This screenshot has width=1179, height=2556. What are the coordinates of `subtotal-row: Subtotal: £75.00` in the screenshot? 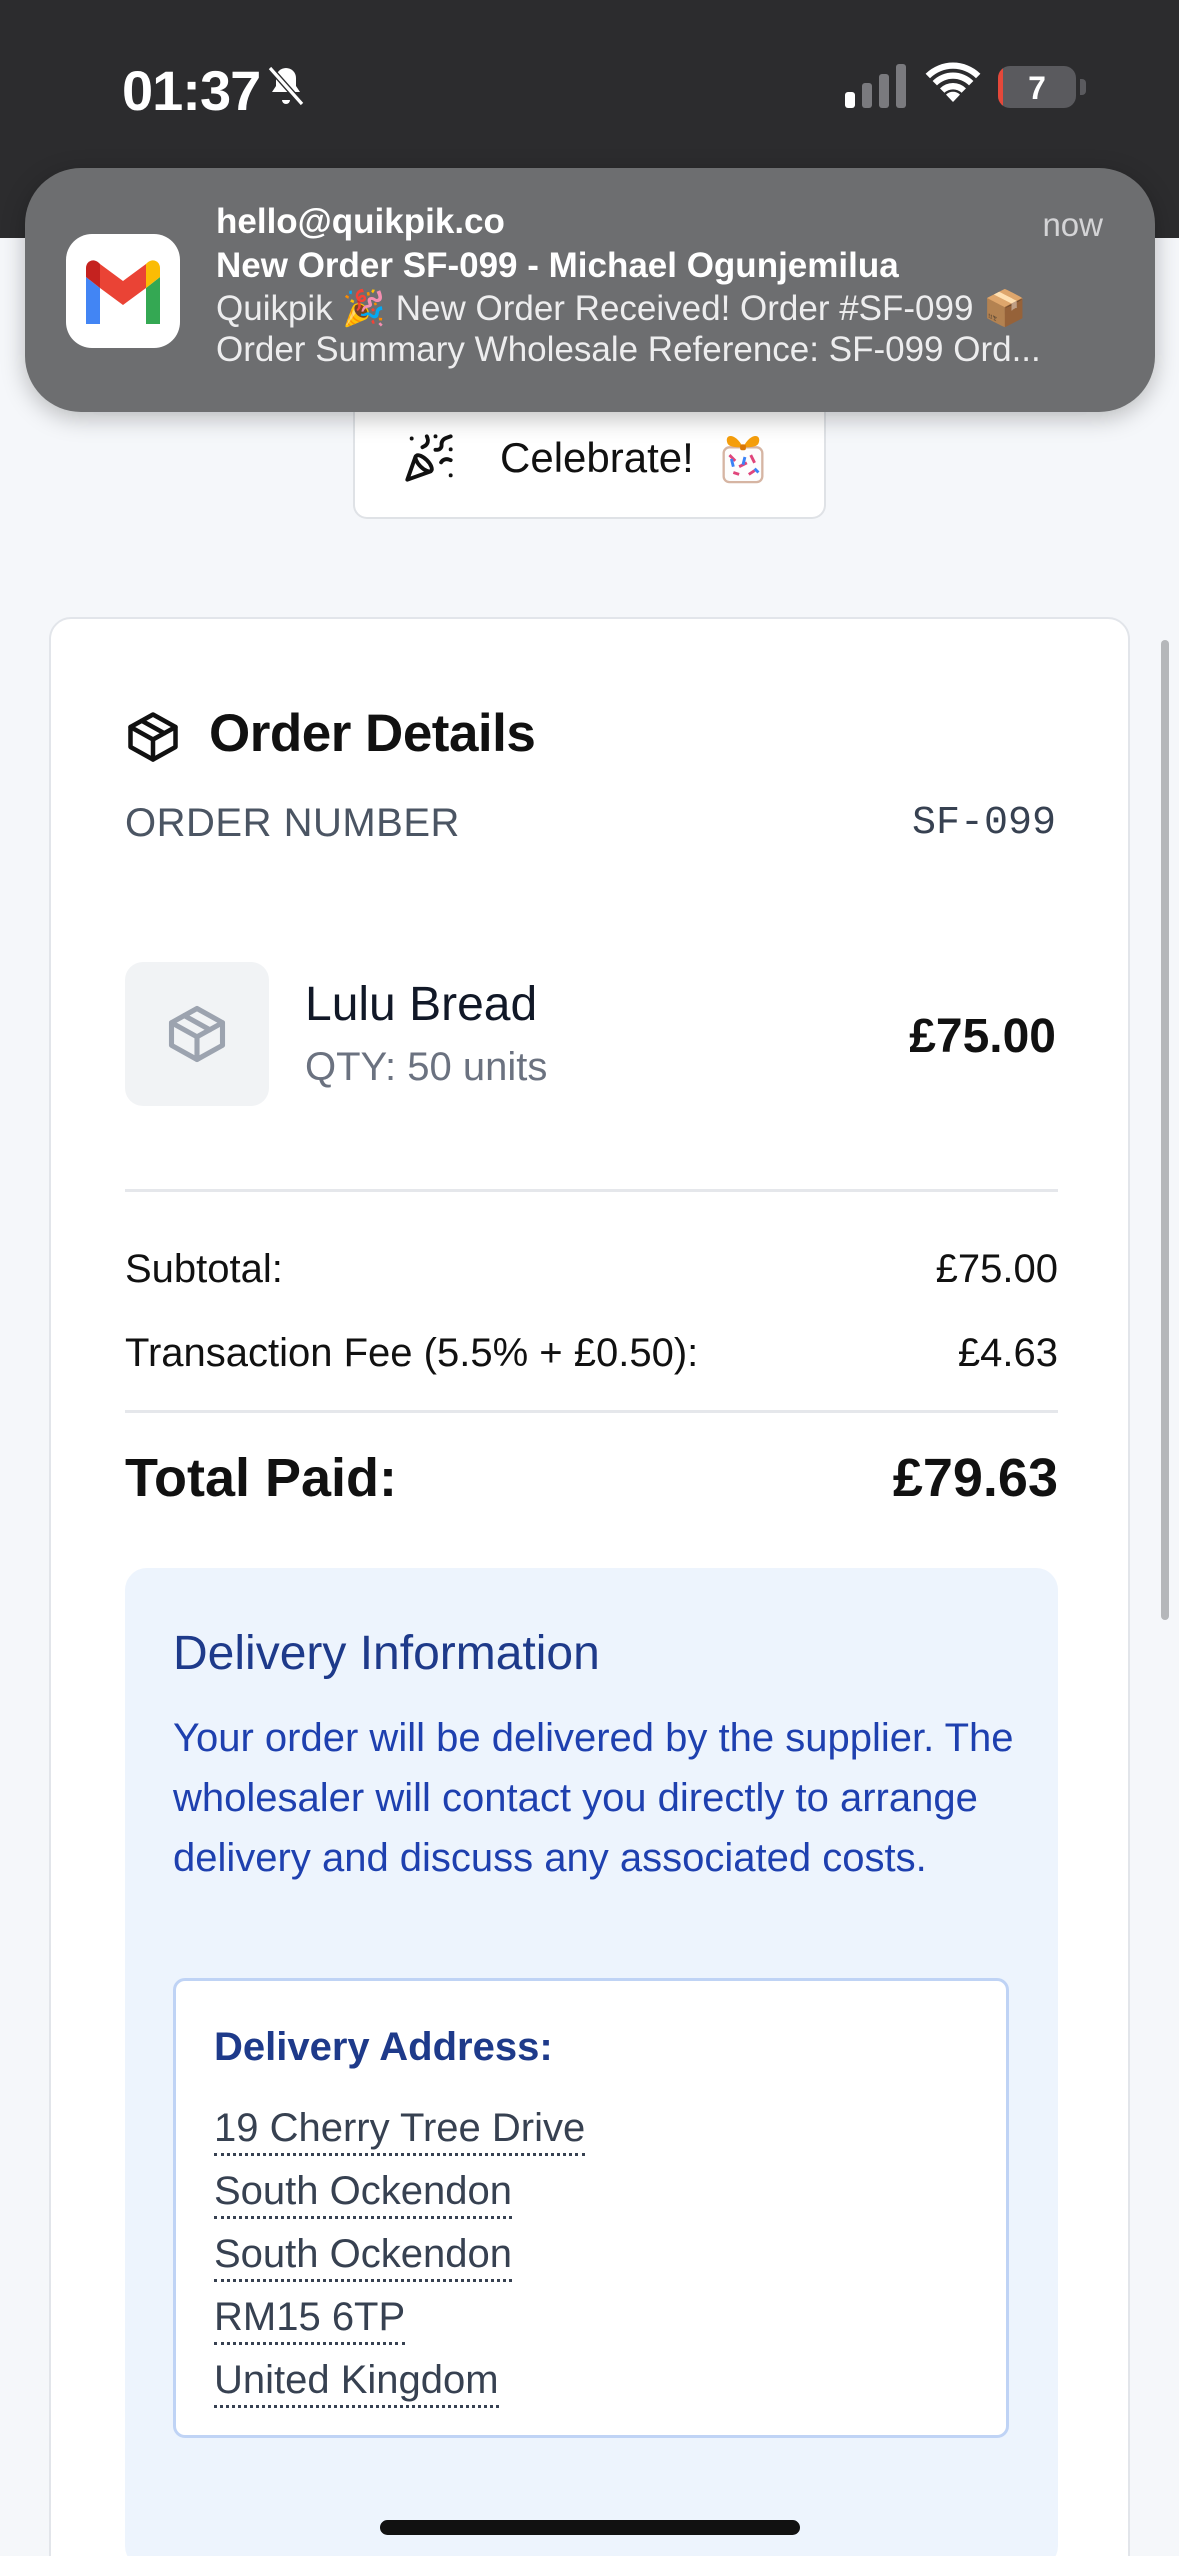 It's located at (591, 1269).